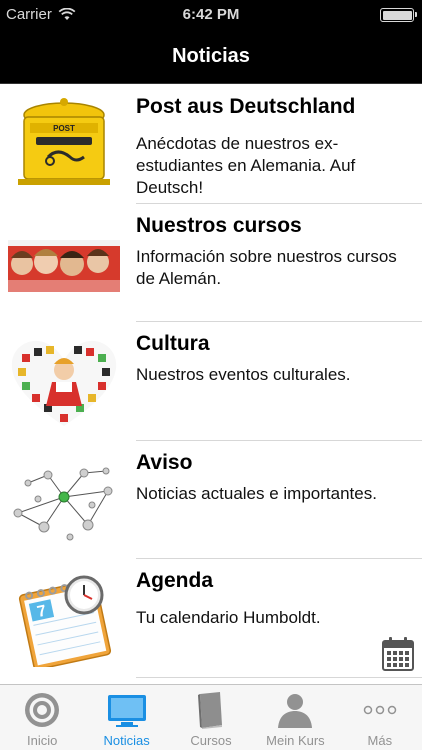  I want to click on tab-mas: Más, so click(380, 717).